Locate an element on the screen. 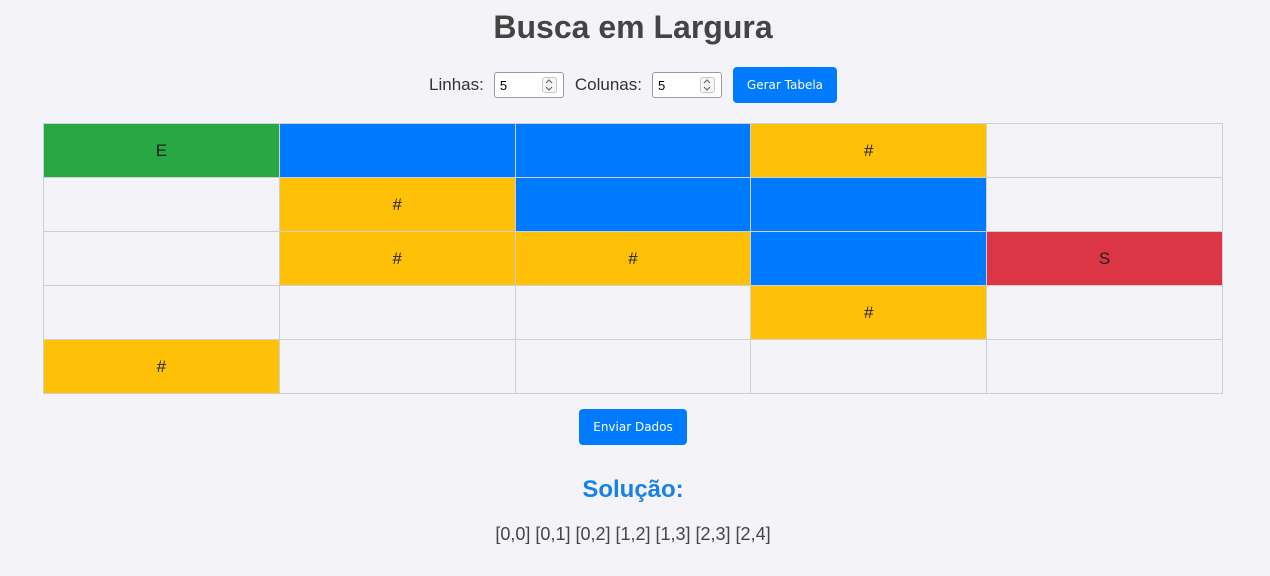 Image resolution: width=1270 pixels, height=576 pixels. grid-size-controls: Linhas: Colunas: is located at coordinates (633, 85).